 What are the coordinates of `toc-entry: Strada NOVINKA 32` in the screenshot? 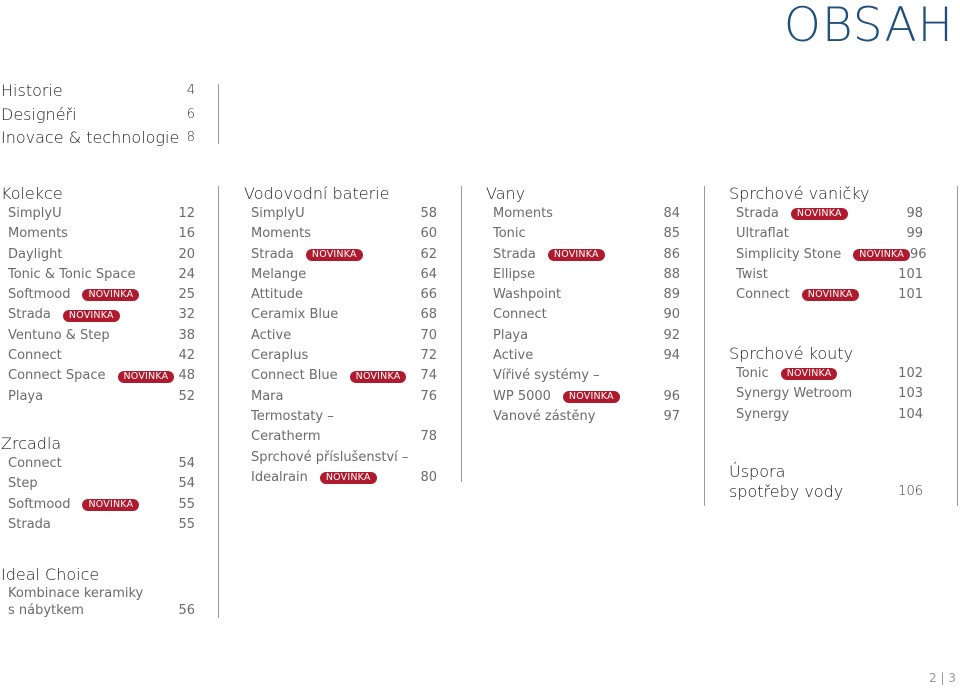 It's located at (98, 315).